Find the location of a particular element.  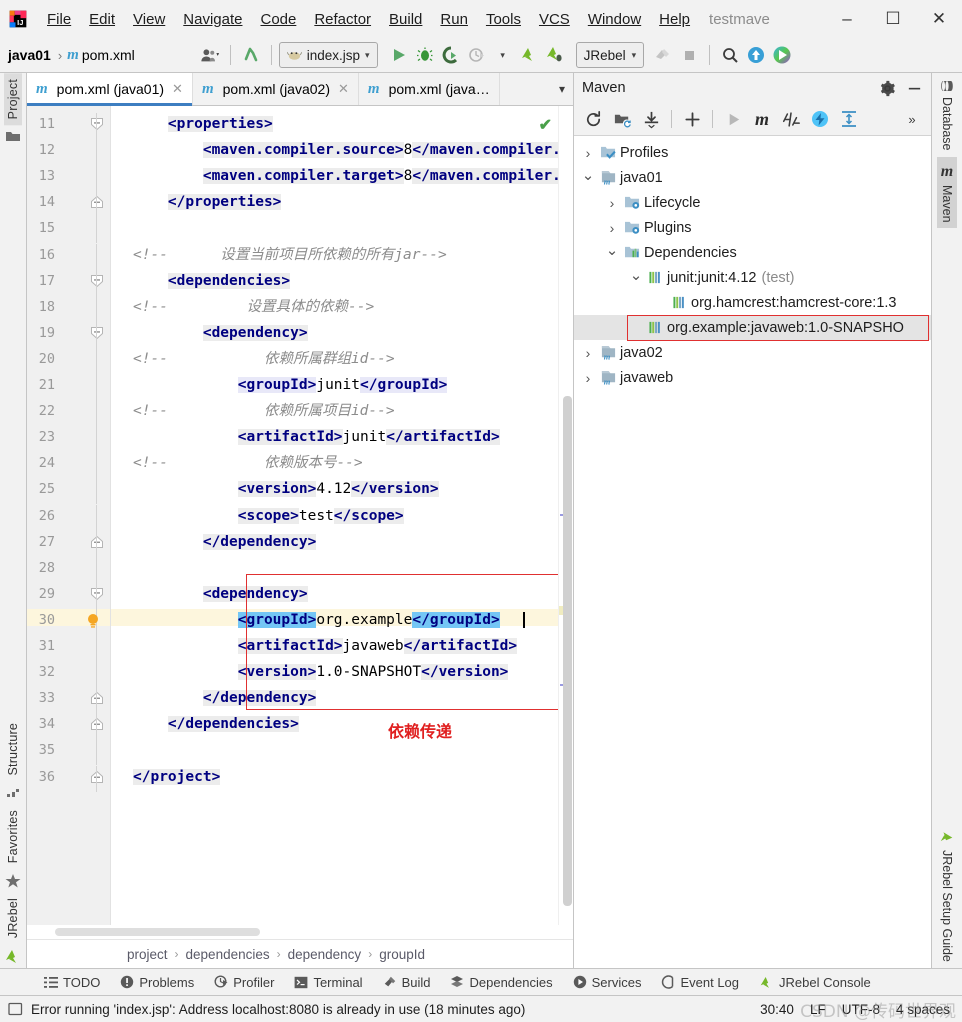

menu-view: View is located at coordinates (149, 19).